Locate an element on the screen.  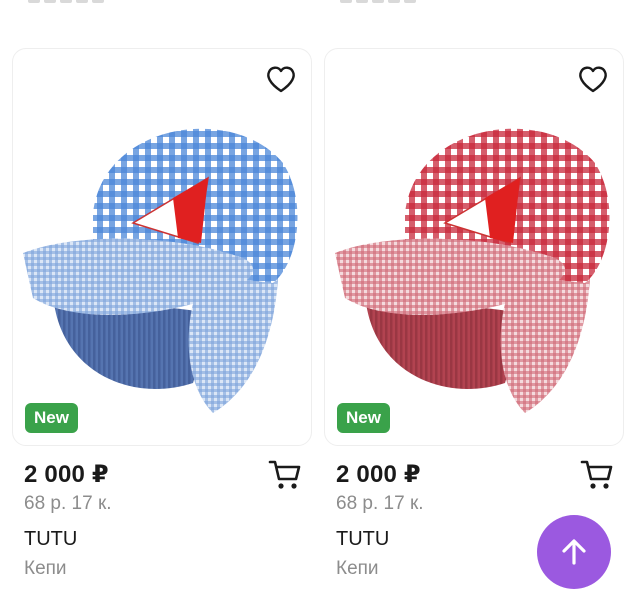
scroll-to-top-button is located at coordinates (574, 552).